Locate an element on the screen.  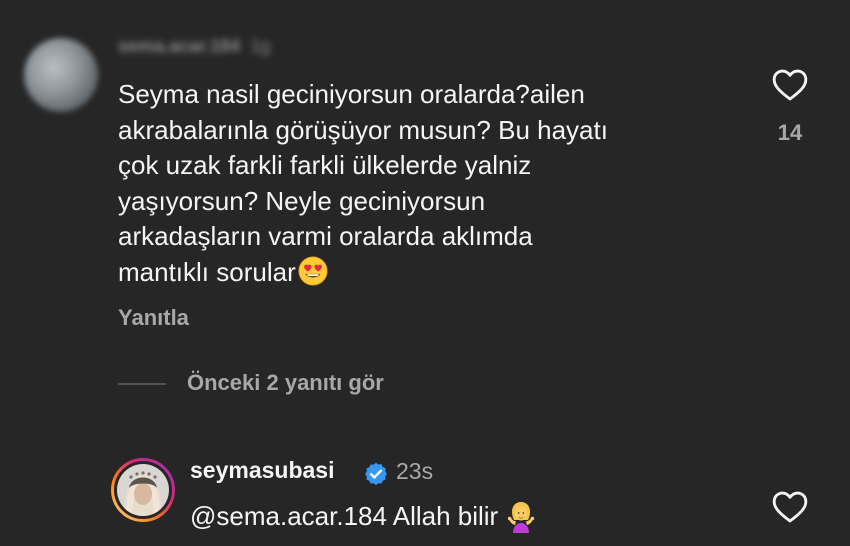
reply-time: 23s is located at coordinates (415, 471).